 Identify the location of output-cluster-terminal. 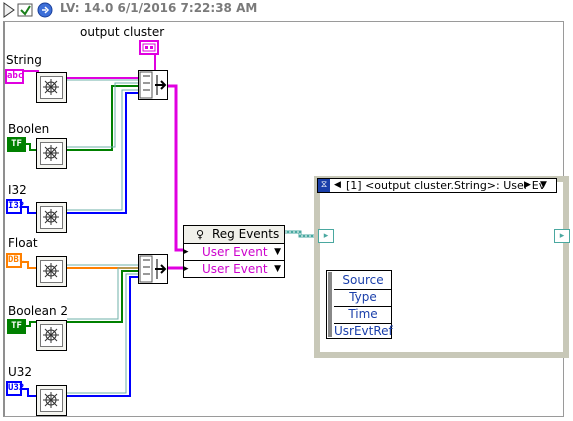
(149, 47).